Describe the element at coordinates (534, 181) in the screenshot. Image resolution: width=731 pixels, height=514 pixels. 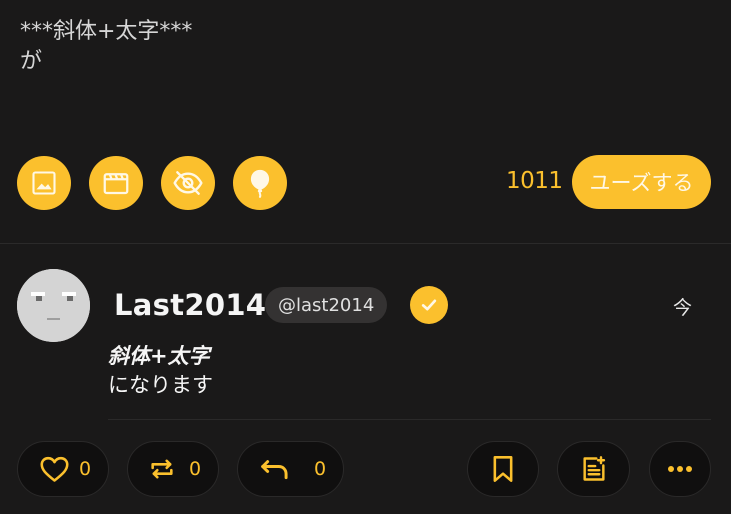
I see `character-count: 1011` at that location.